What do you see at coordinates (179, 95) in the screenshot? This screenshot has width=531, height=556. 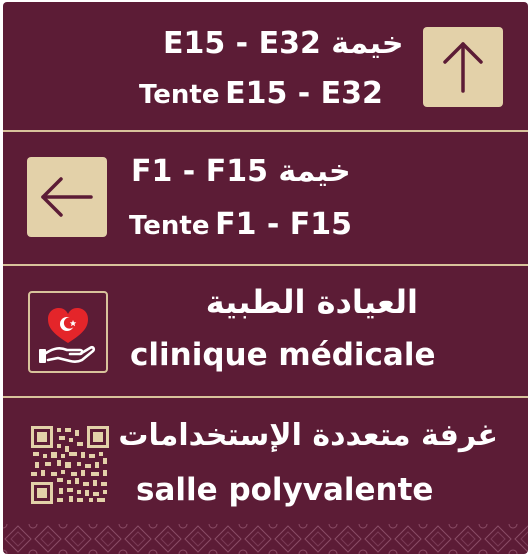 I see `row1-french-label: Tente` at bounding box center [179, 95].